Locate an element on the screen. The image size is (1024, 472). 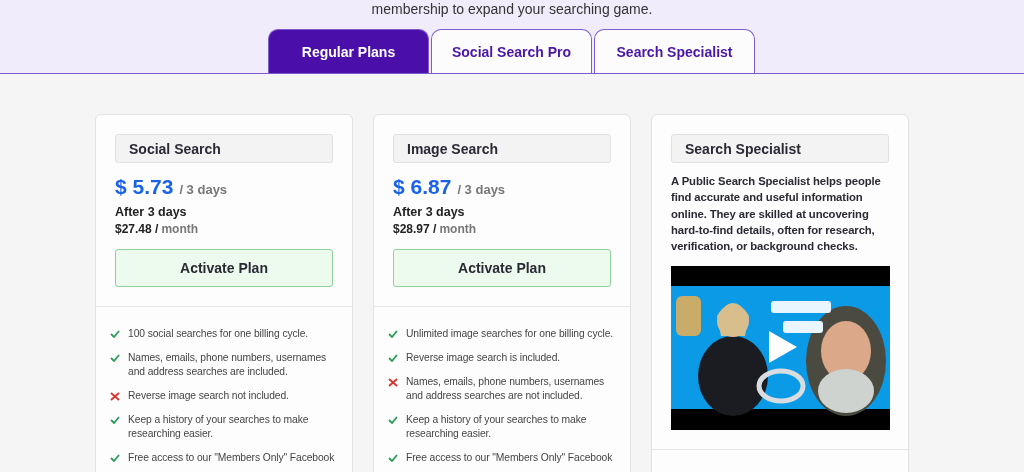
plan-name: Social Search is located at coordinates (224, 148).